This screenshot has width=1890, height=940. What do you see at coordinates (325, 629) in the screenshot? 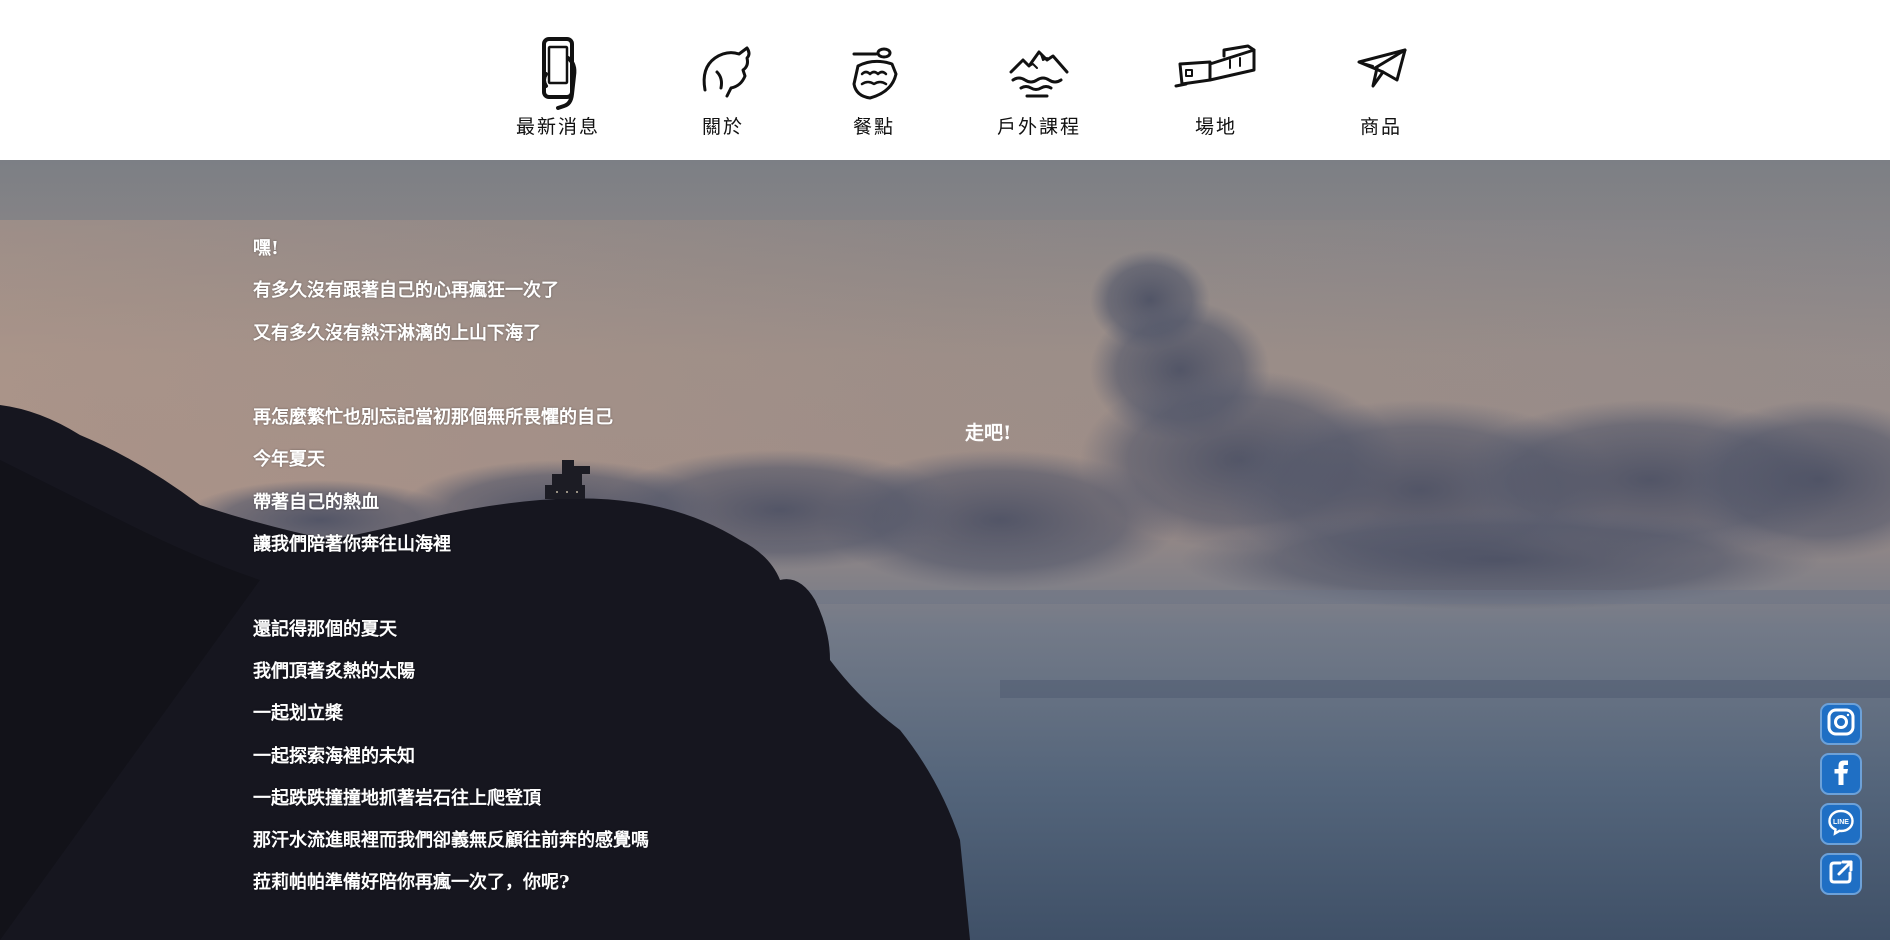
I see `story-line: 還記得那個的夏天` at bounding box center [325, 629].